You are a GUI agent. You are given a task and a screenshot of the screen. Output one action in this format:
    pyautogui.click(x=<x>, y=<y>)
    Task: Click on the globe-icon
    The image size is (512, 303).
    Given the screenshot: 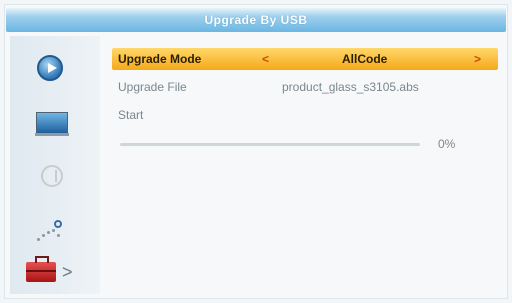 What is the action you would take?
    pyautogui.click(x=52, y=176)
    